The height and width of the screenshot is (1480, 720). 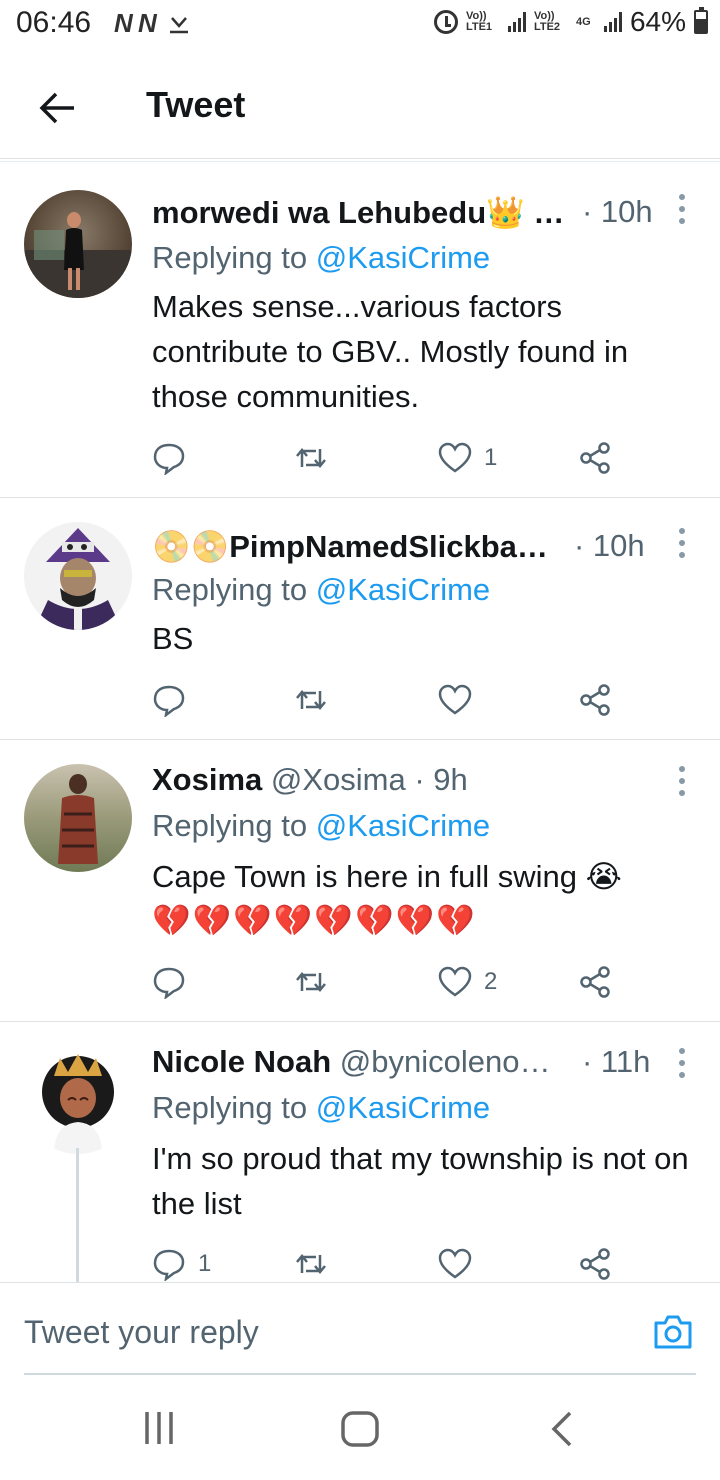 I want to click on author-handle: @Xosima, so click(x=338, y=779).